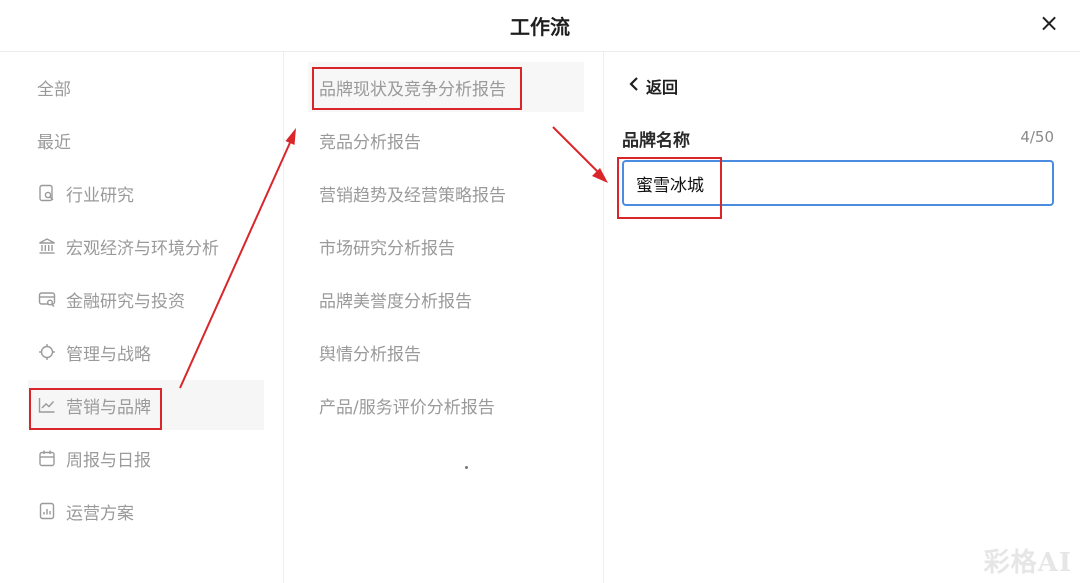  I want to click on char-counter: 4/50, so click(1037, 137).